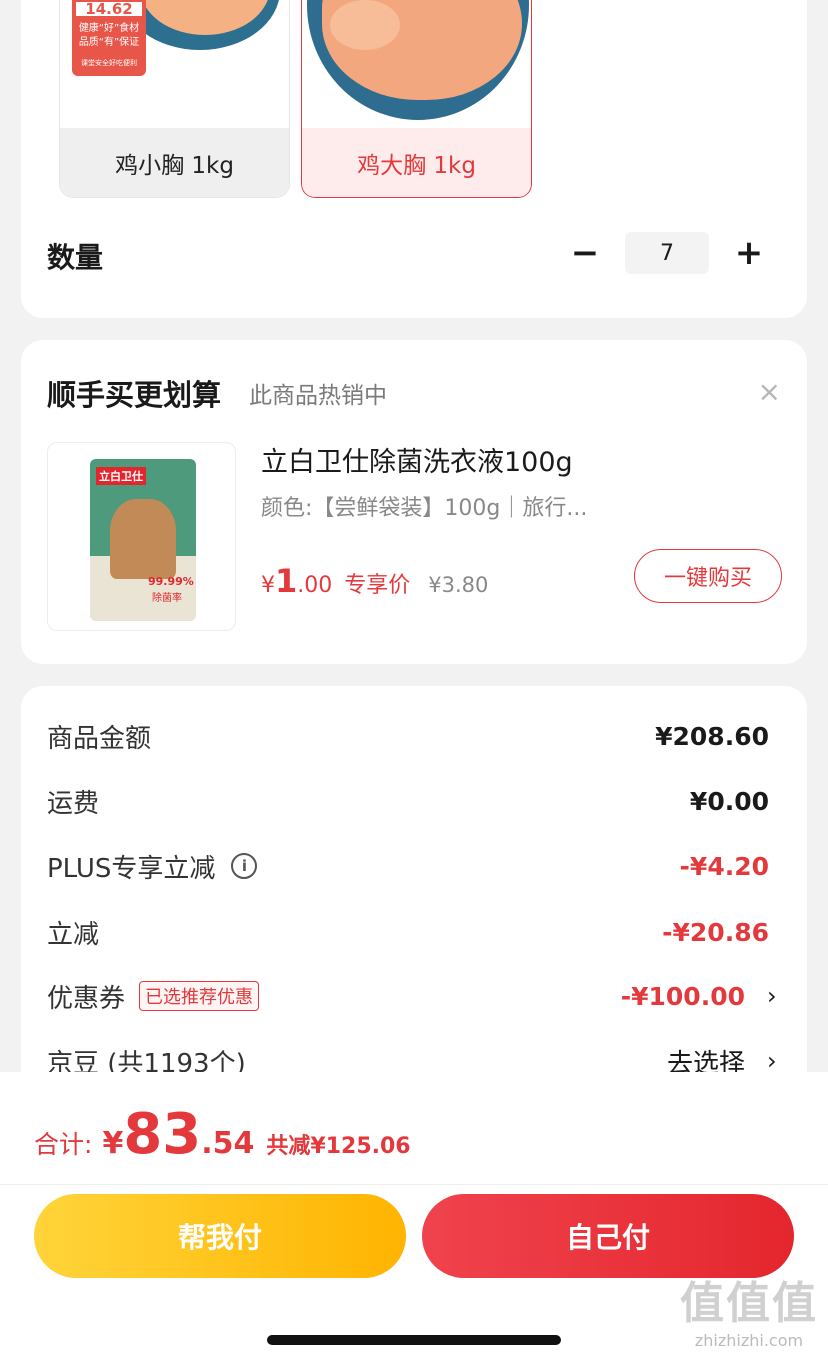  I want to click on row-value: ¥0.00, so click(729, 801).